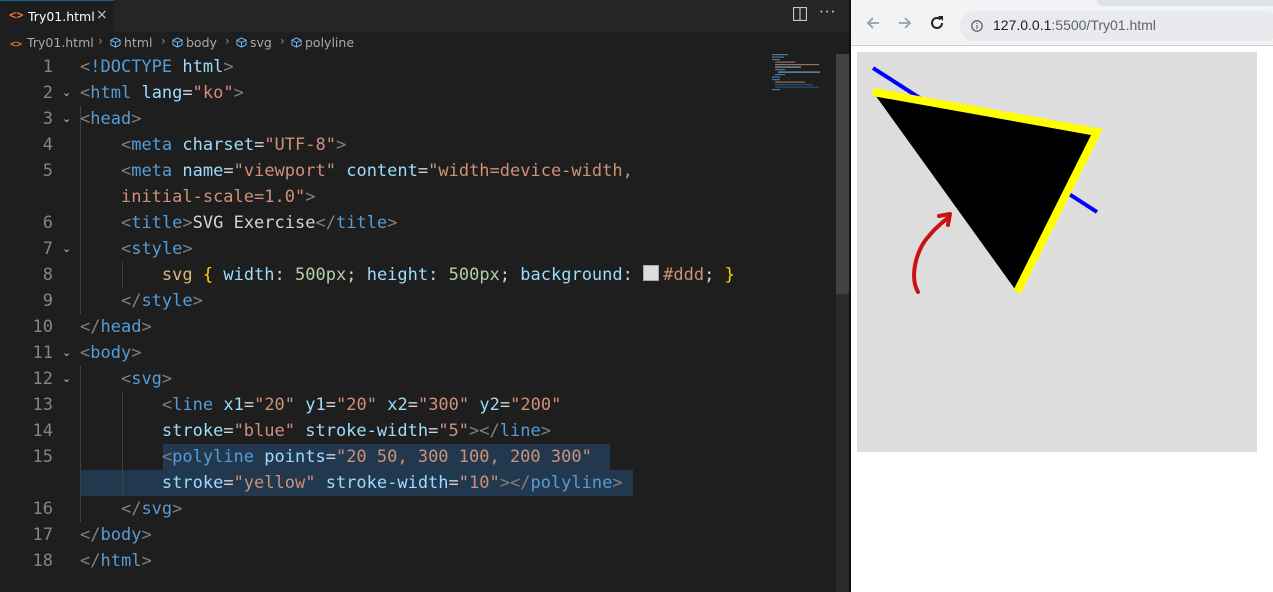 The image size is (1273, 592). I want to click on editor-tab-bar: <> Try01.html × ···, so click(425, 16).